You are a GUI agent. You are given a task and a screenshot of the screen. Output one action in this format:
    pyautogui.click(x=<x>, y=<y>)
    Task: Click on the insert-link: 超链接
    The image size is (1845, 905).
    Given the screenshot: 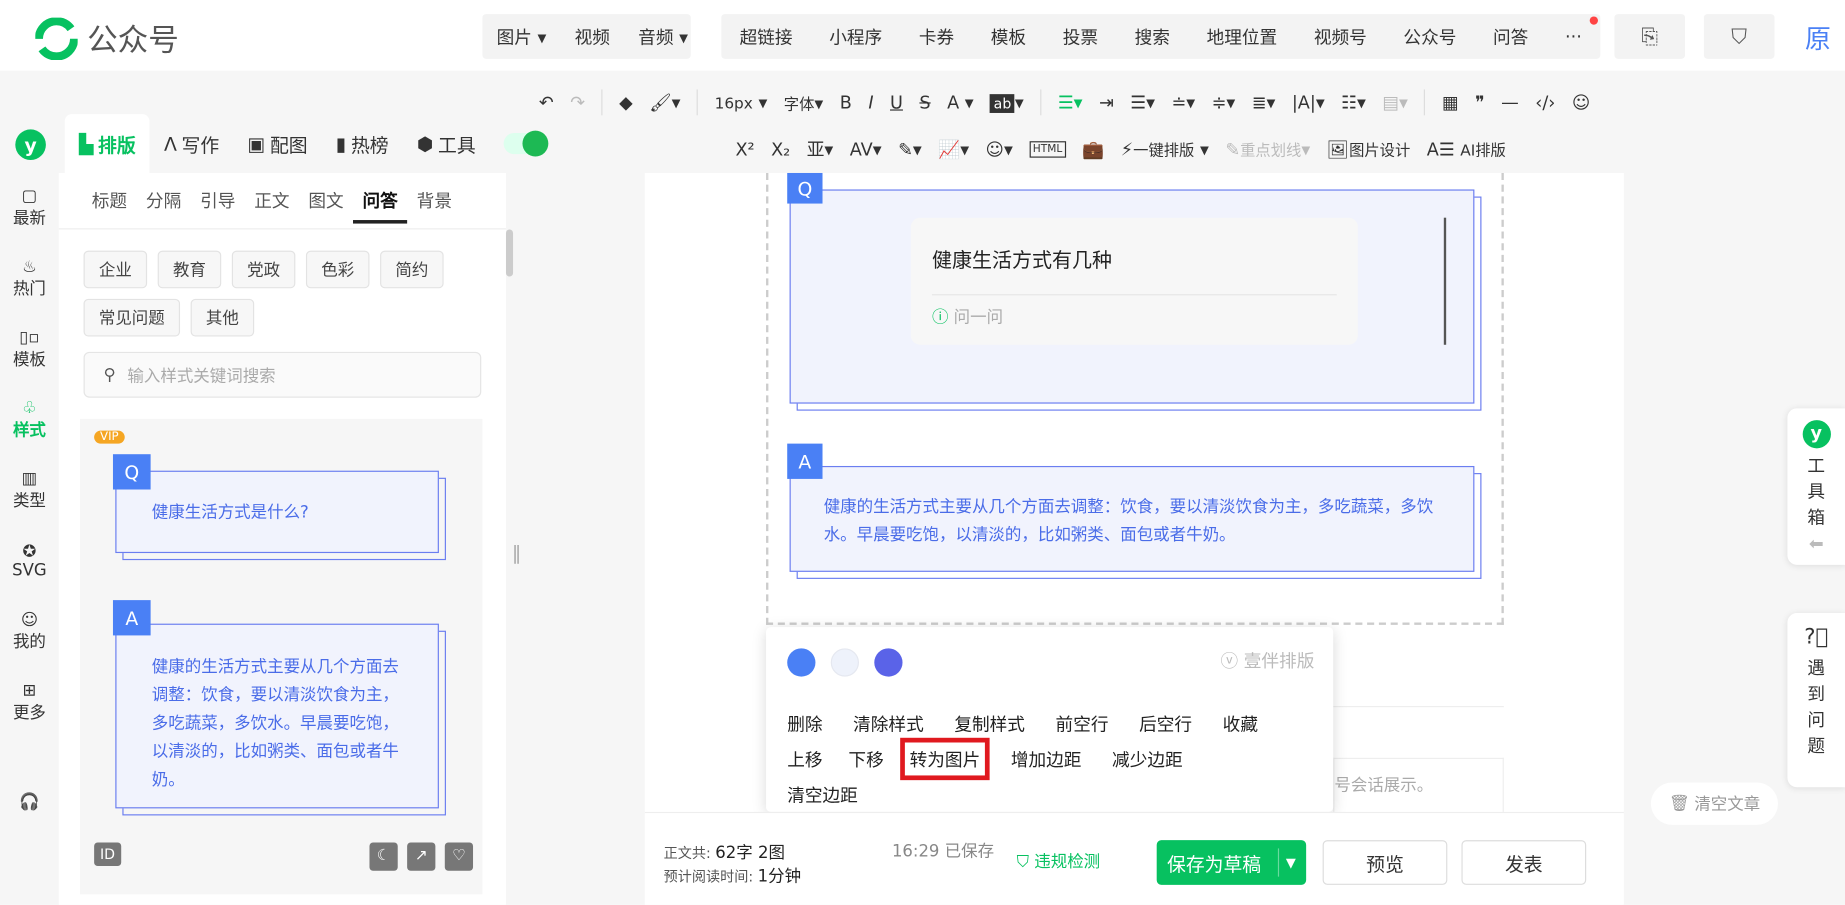 What is the action you would take?
    pyautogui.click(x=766, y=36)
    